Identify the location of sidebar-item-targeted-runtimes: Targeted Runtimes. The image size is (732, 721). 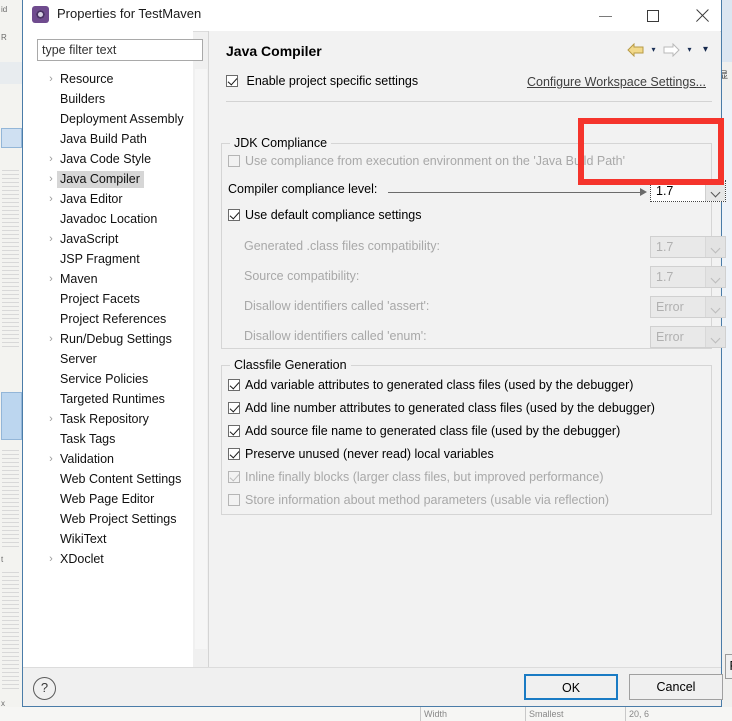
(115, 399).